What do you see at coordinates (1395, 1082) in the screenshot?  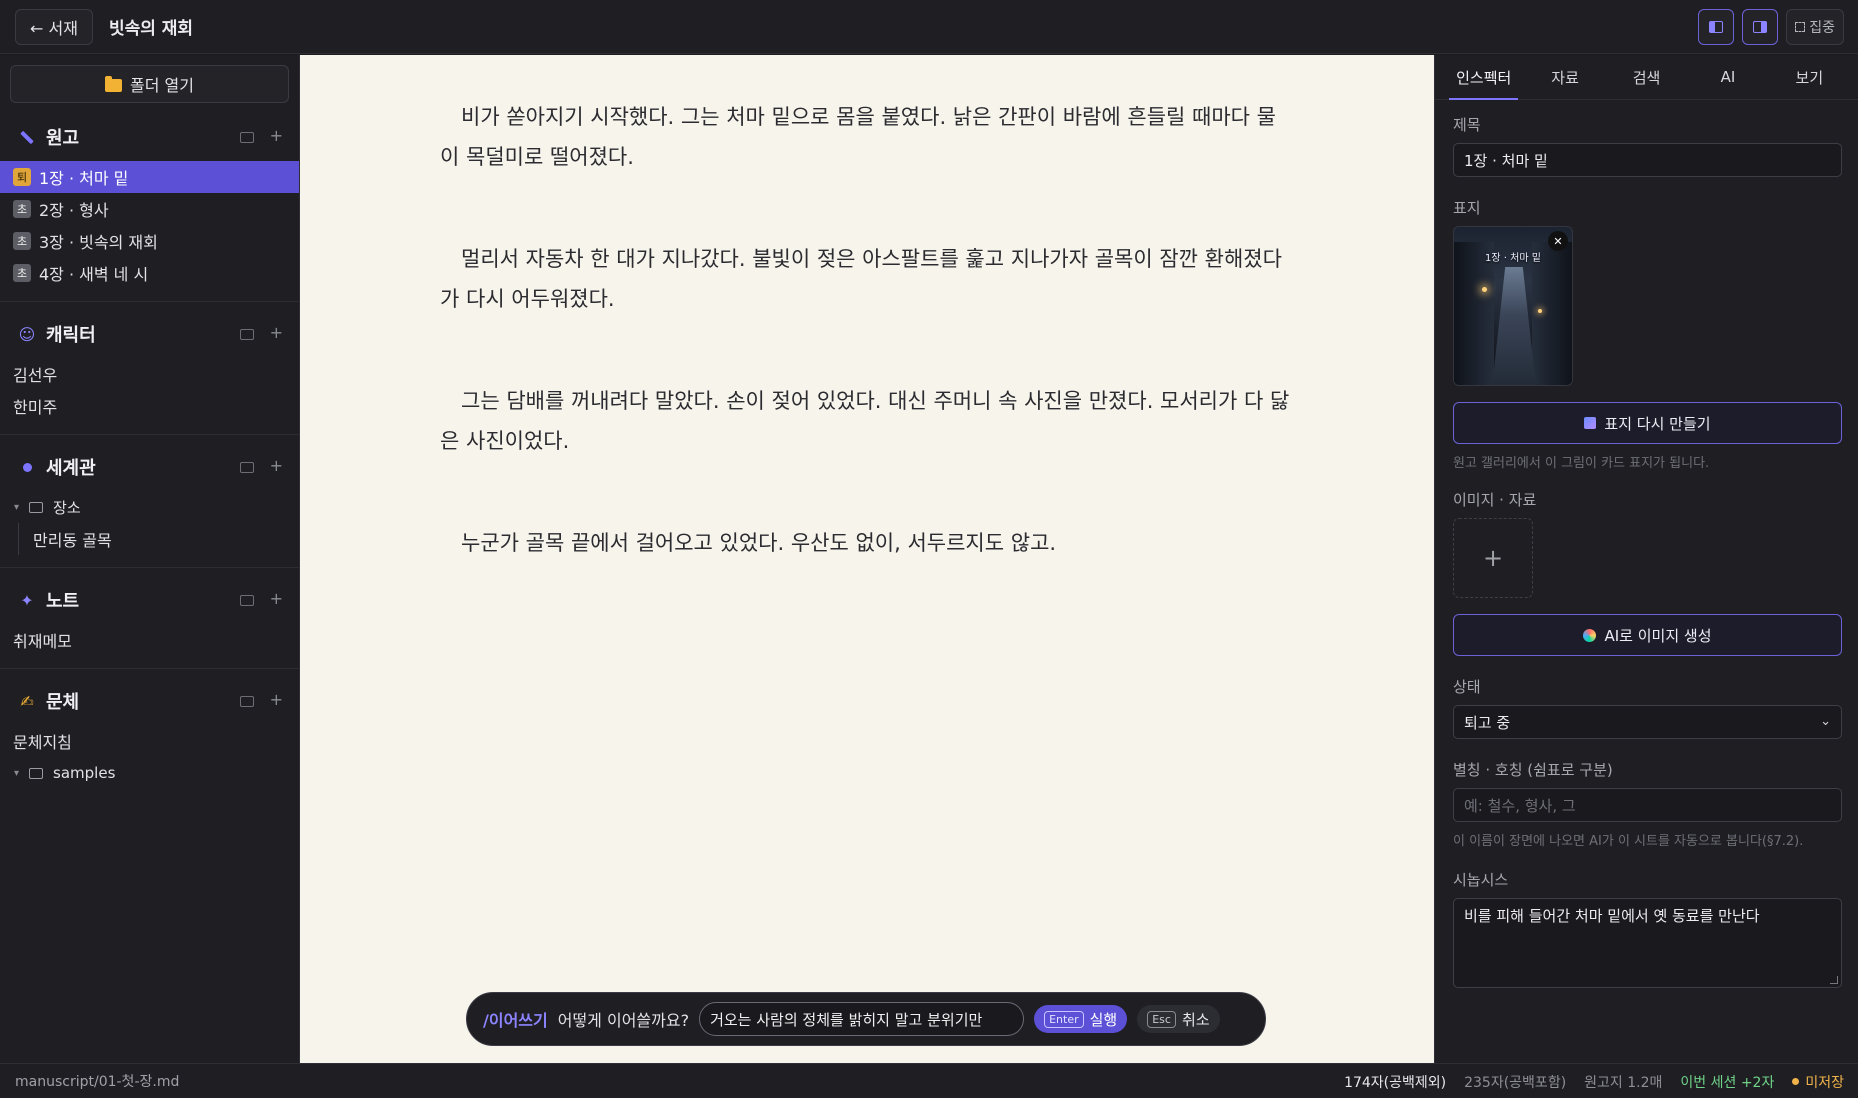 I see `char-count-no-space: 174자(공백제외)` at bounding box center [1395, 1082].